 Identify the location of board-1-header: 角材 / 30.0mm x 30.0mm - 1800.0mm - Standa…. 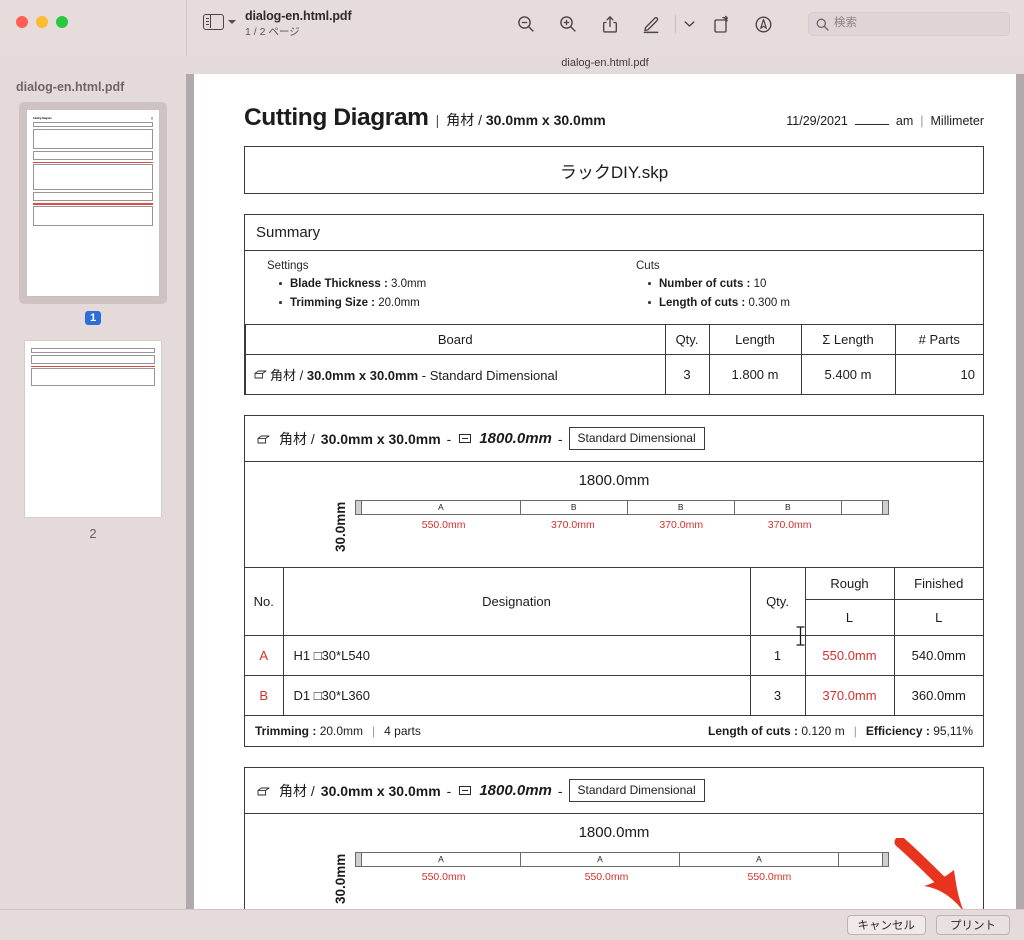
(614, 439).